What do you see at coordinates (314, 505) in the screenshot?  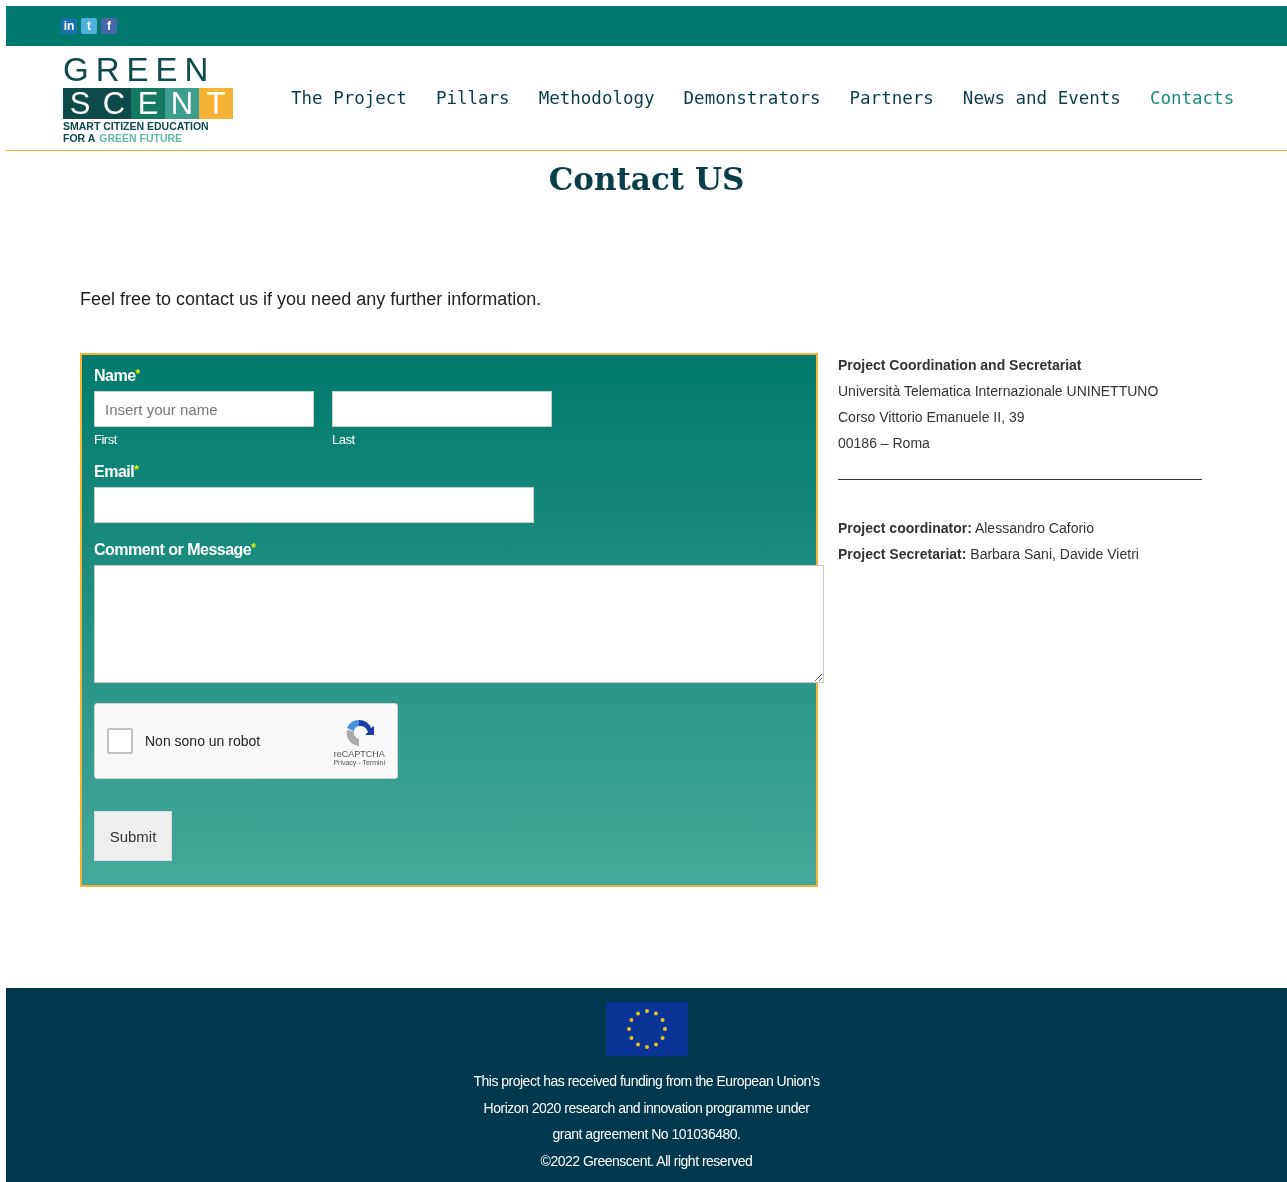 I see `email-field` at bounding box center [314, 505].